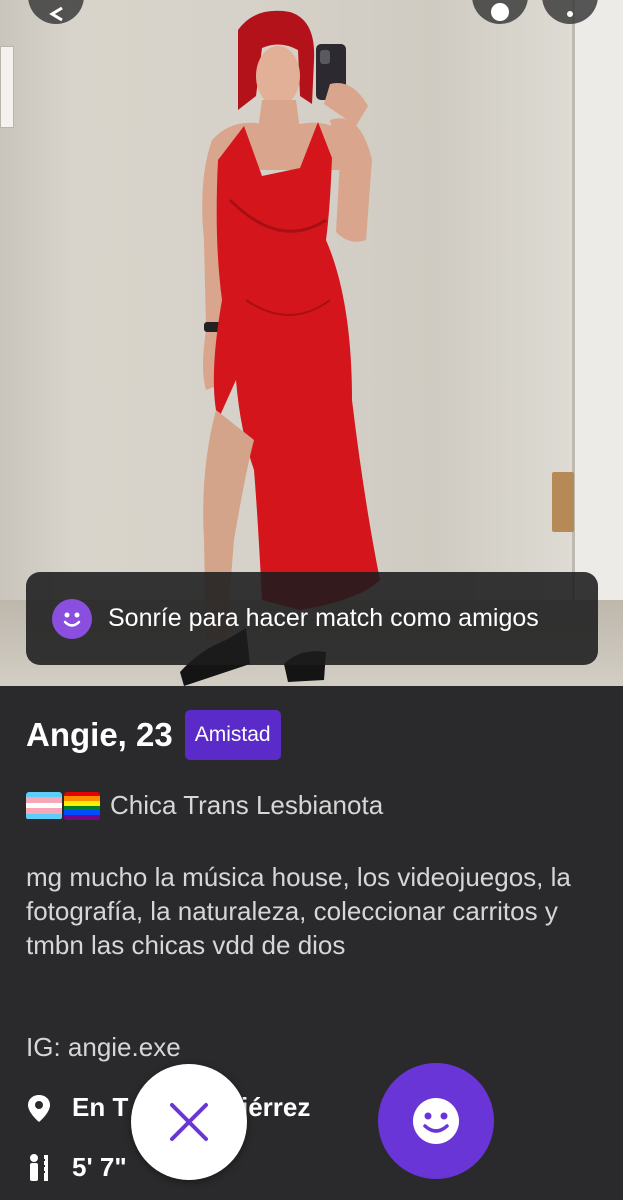  I want to click on identity-text: Chica Trans Lesbianota, so click(247, 805).